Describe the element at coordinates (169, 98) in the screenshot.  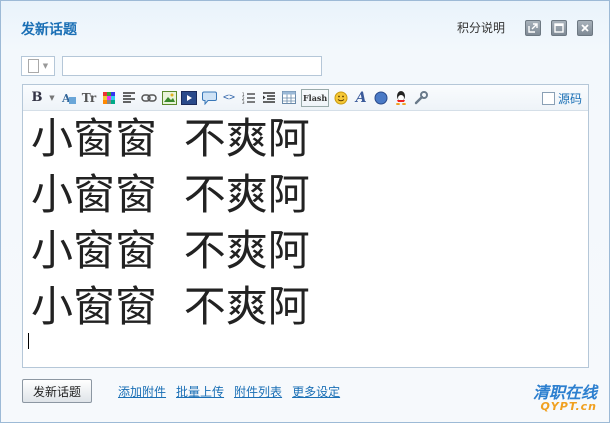
I see `image-icon` at that location.